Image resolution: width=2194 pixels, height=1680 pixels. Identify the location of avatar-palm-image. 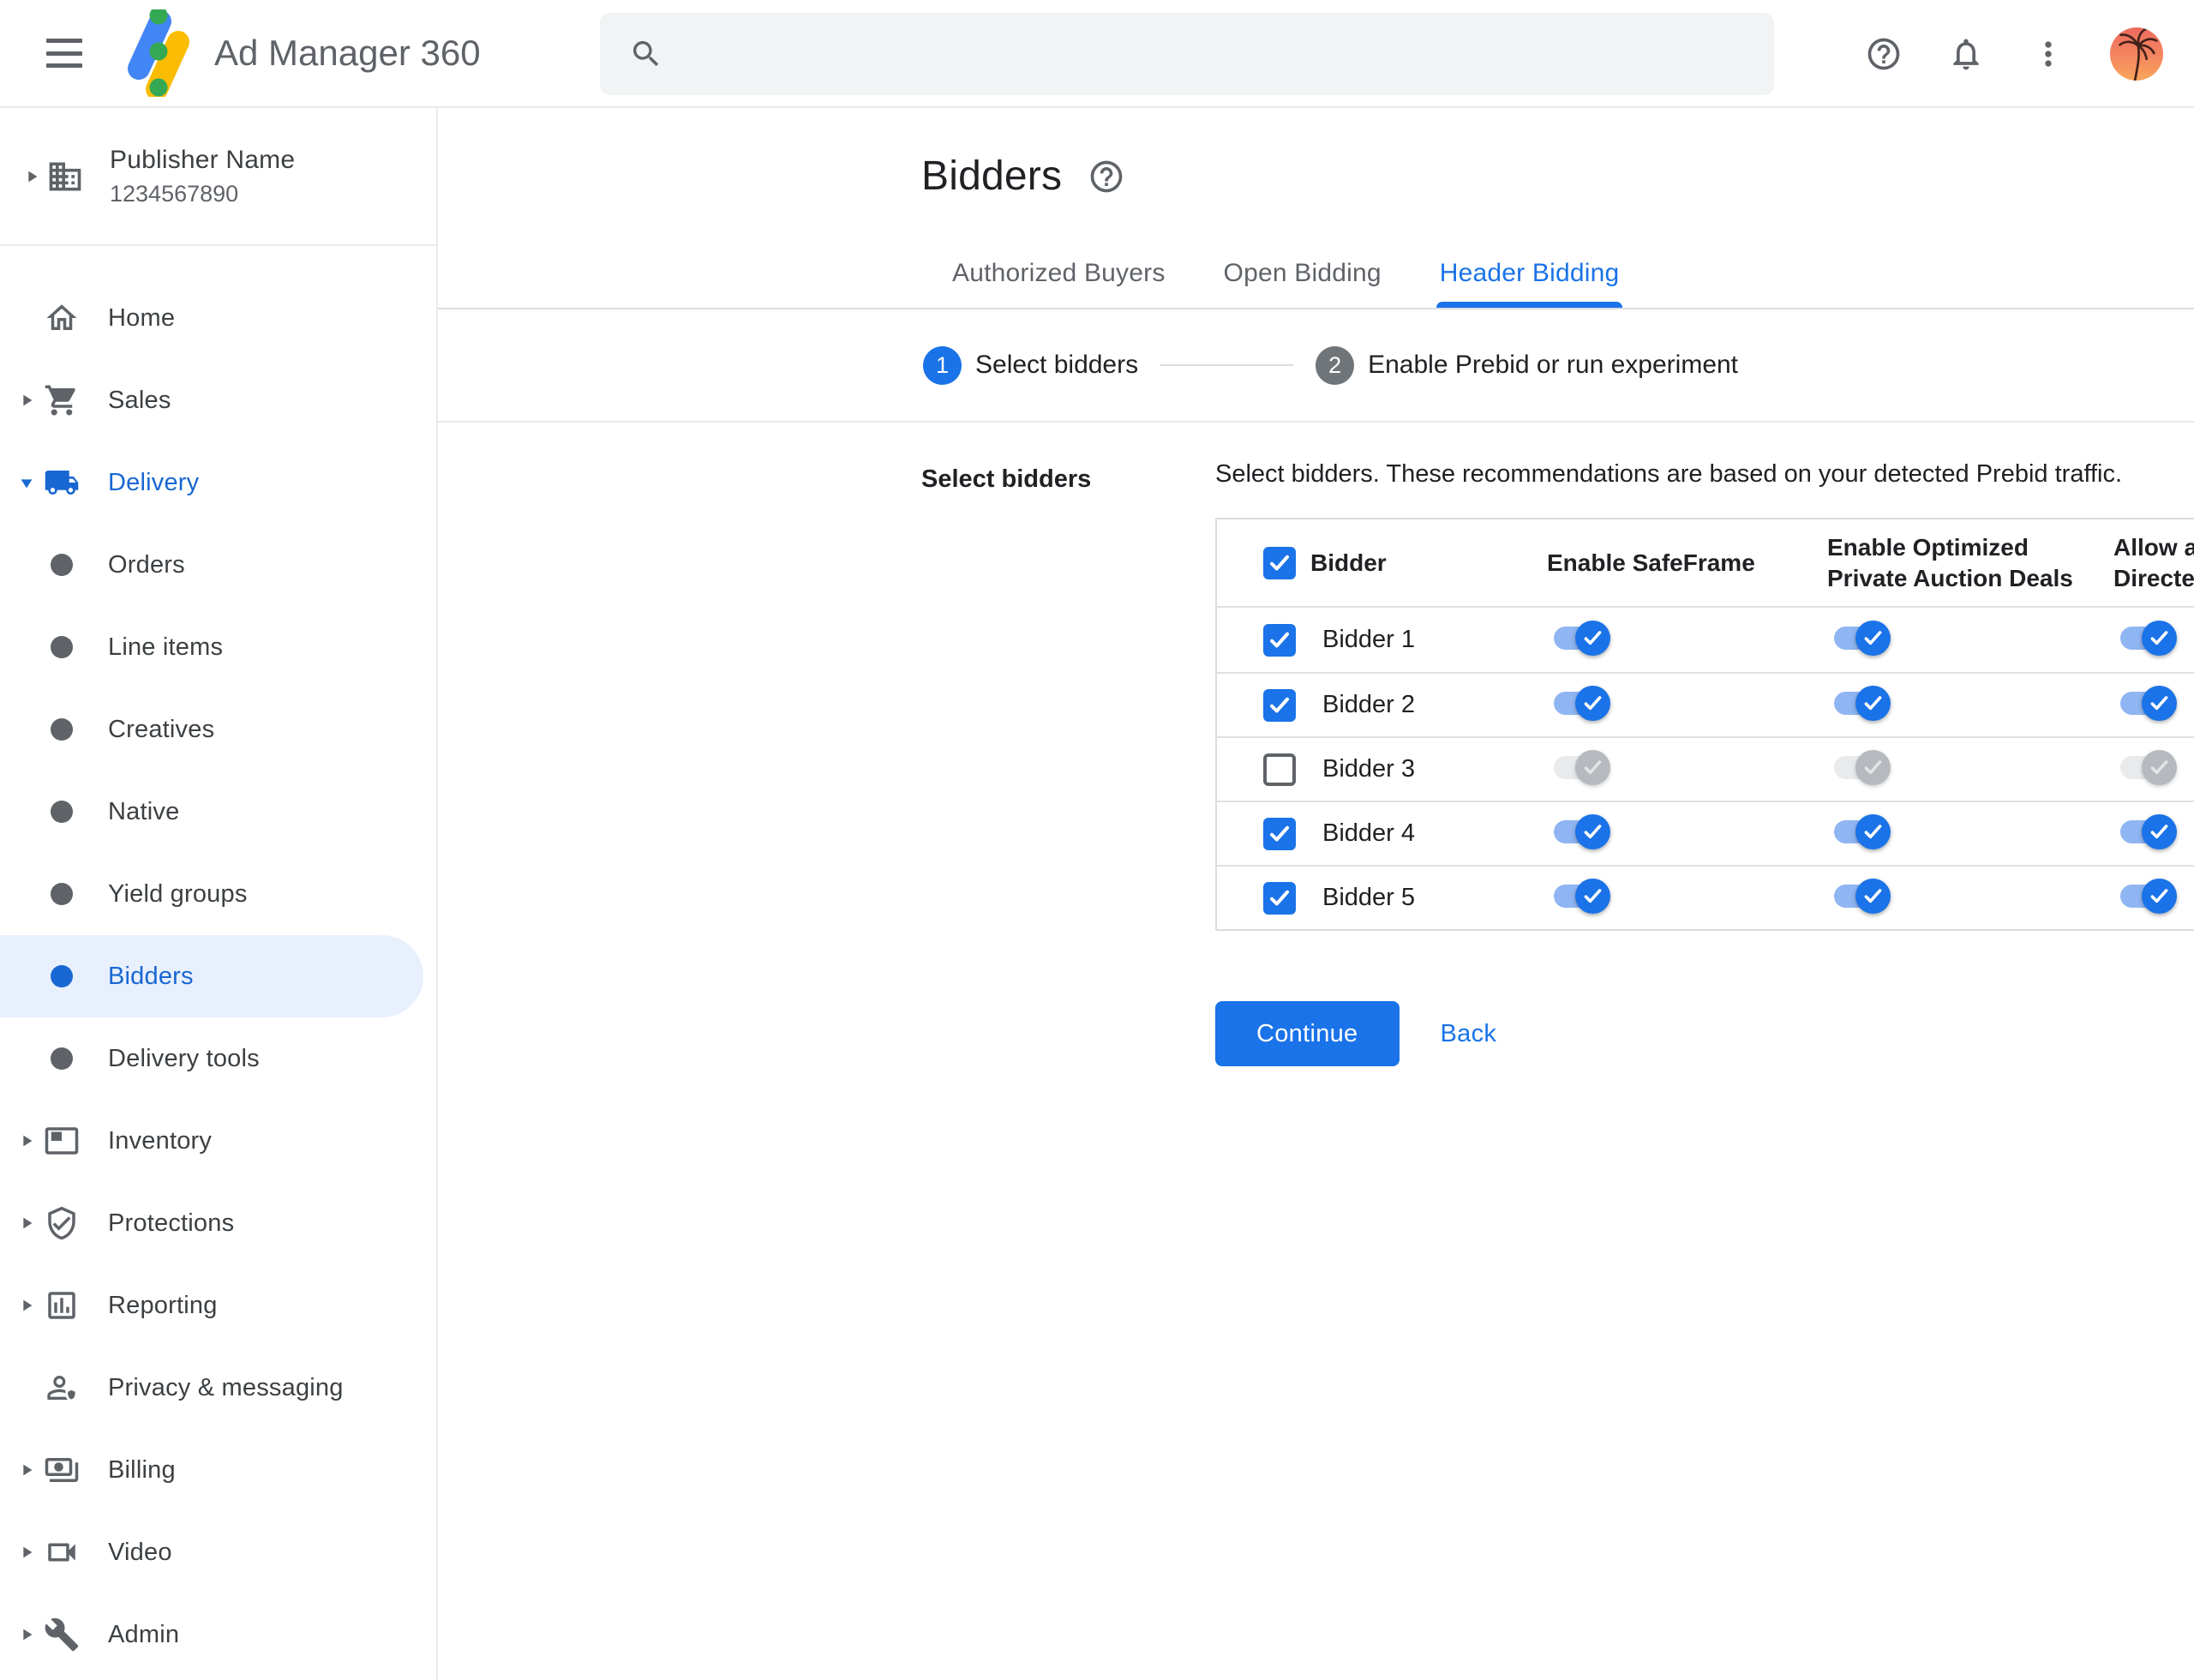
(2136, 54).